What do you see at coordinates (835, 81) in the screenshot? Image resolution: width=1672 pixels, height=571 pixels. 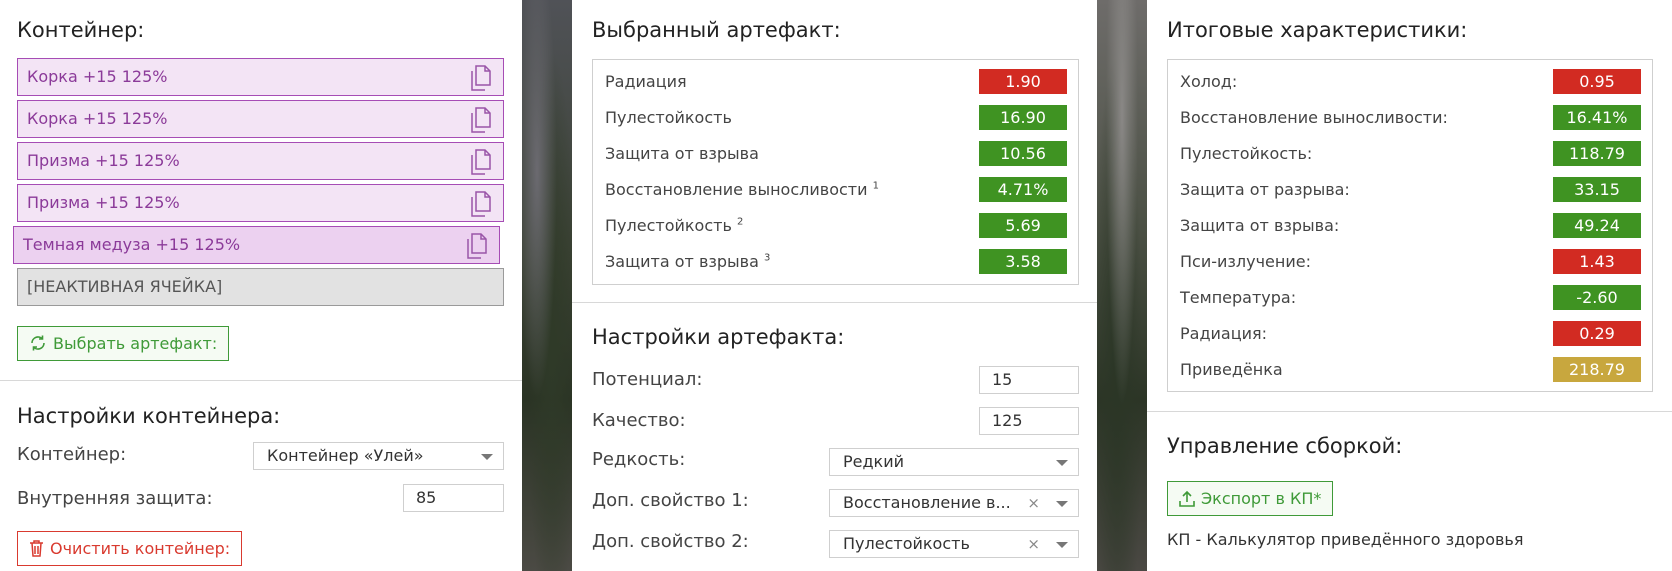 I see `stat-row: Радиация 1.90` at bounding box center [835, 81].